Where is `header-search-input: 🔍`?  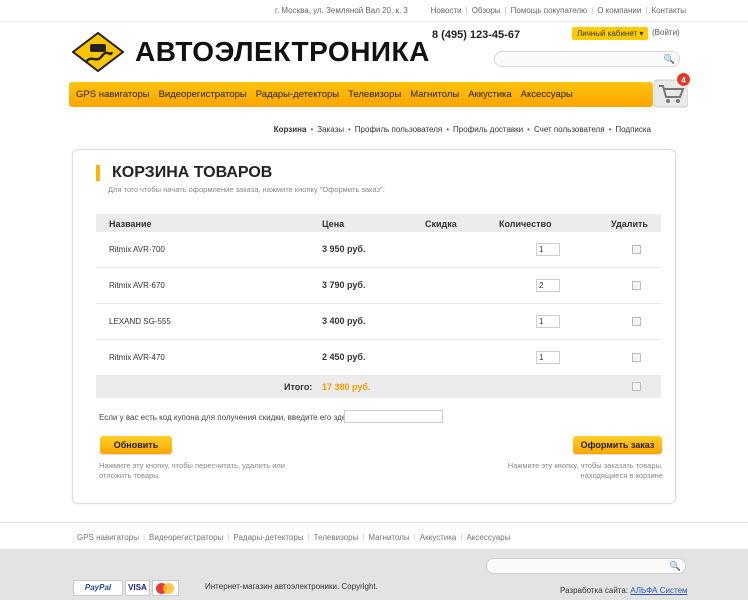 header-search-input: 🔍 is located at coordinates (587, 59).